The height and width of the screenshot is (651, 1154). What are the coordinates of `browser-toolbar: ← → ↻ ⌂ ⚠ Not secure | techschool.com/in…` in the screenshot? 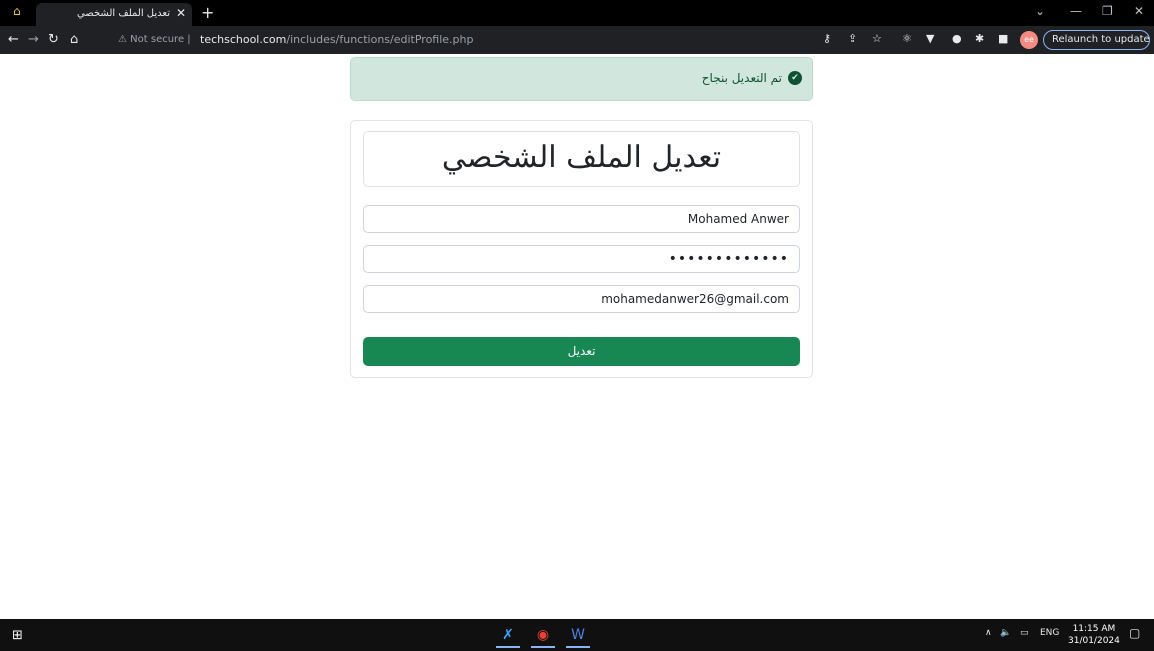 It's located at (577, 40).